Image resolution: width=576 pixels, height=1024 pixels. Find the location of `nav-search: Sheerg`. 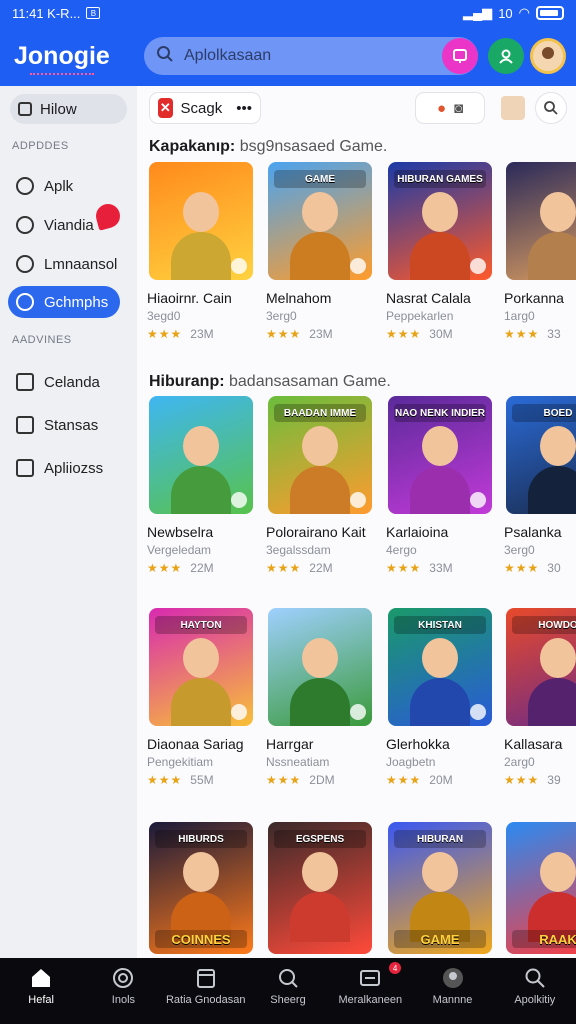

nav-search: Sheerg is located at coordinates (288, 991).